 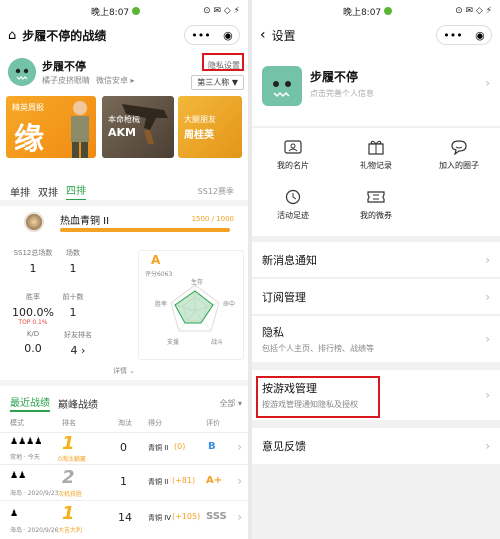 I want to click on col-kills: 淘汰, so click(x=125, y=423).